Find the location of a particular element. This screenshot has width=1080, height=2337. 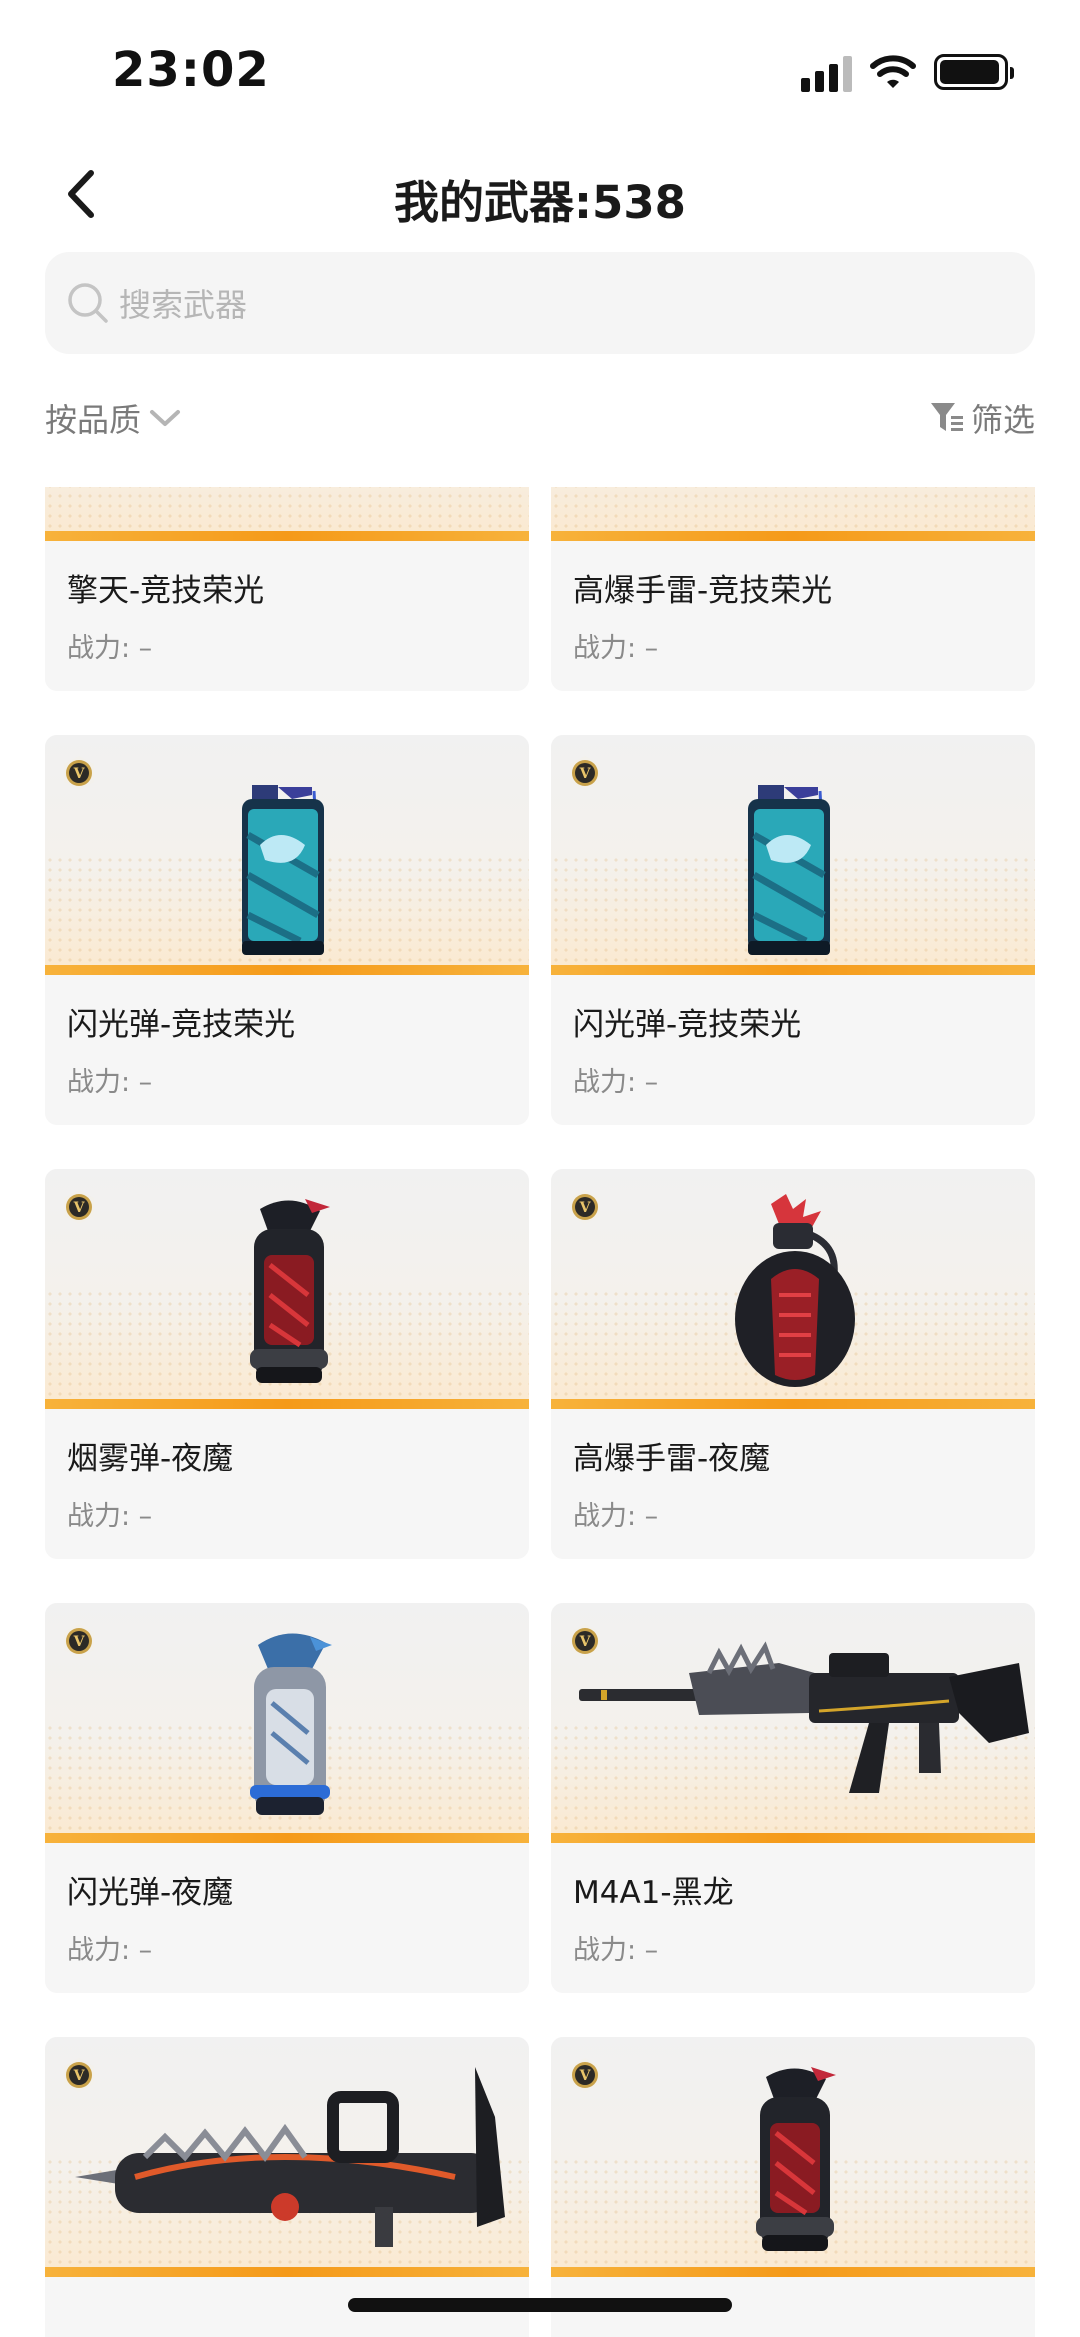

weapon-dragon-gatling-image is located at coordinates (290, 2157).